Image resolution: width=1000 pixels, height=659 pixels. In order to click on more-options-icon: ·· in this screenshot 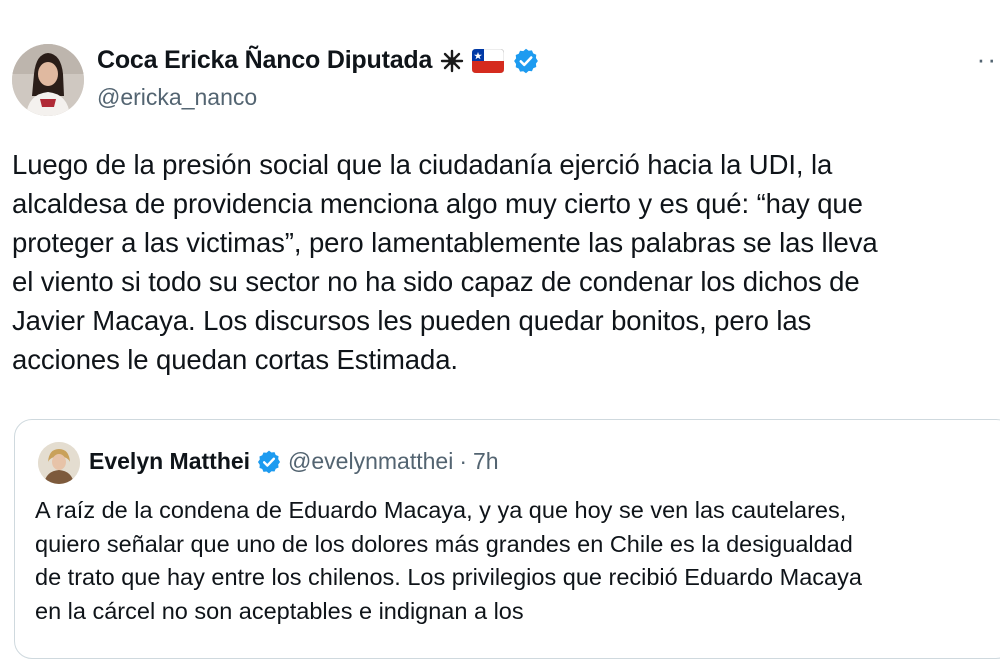, I will do `click(987, 59)`.